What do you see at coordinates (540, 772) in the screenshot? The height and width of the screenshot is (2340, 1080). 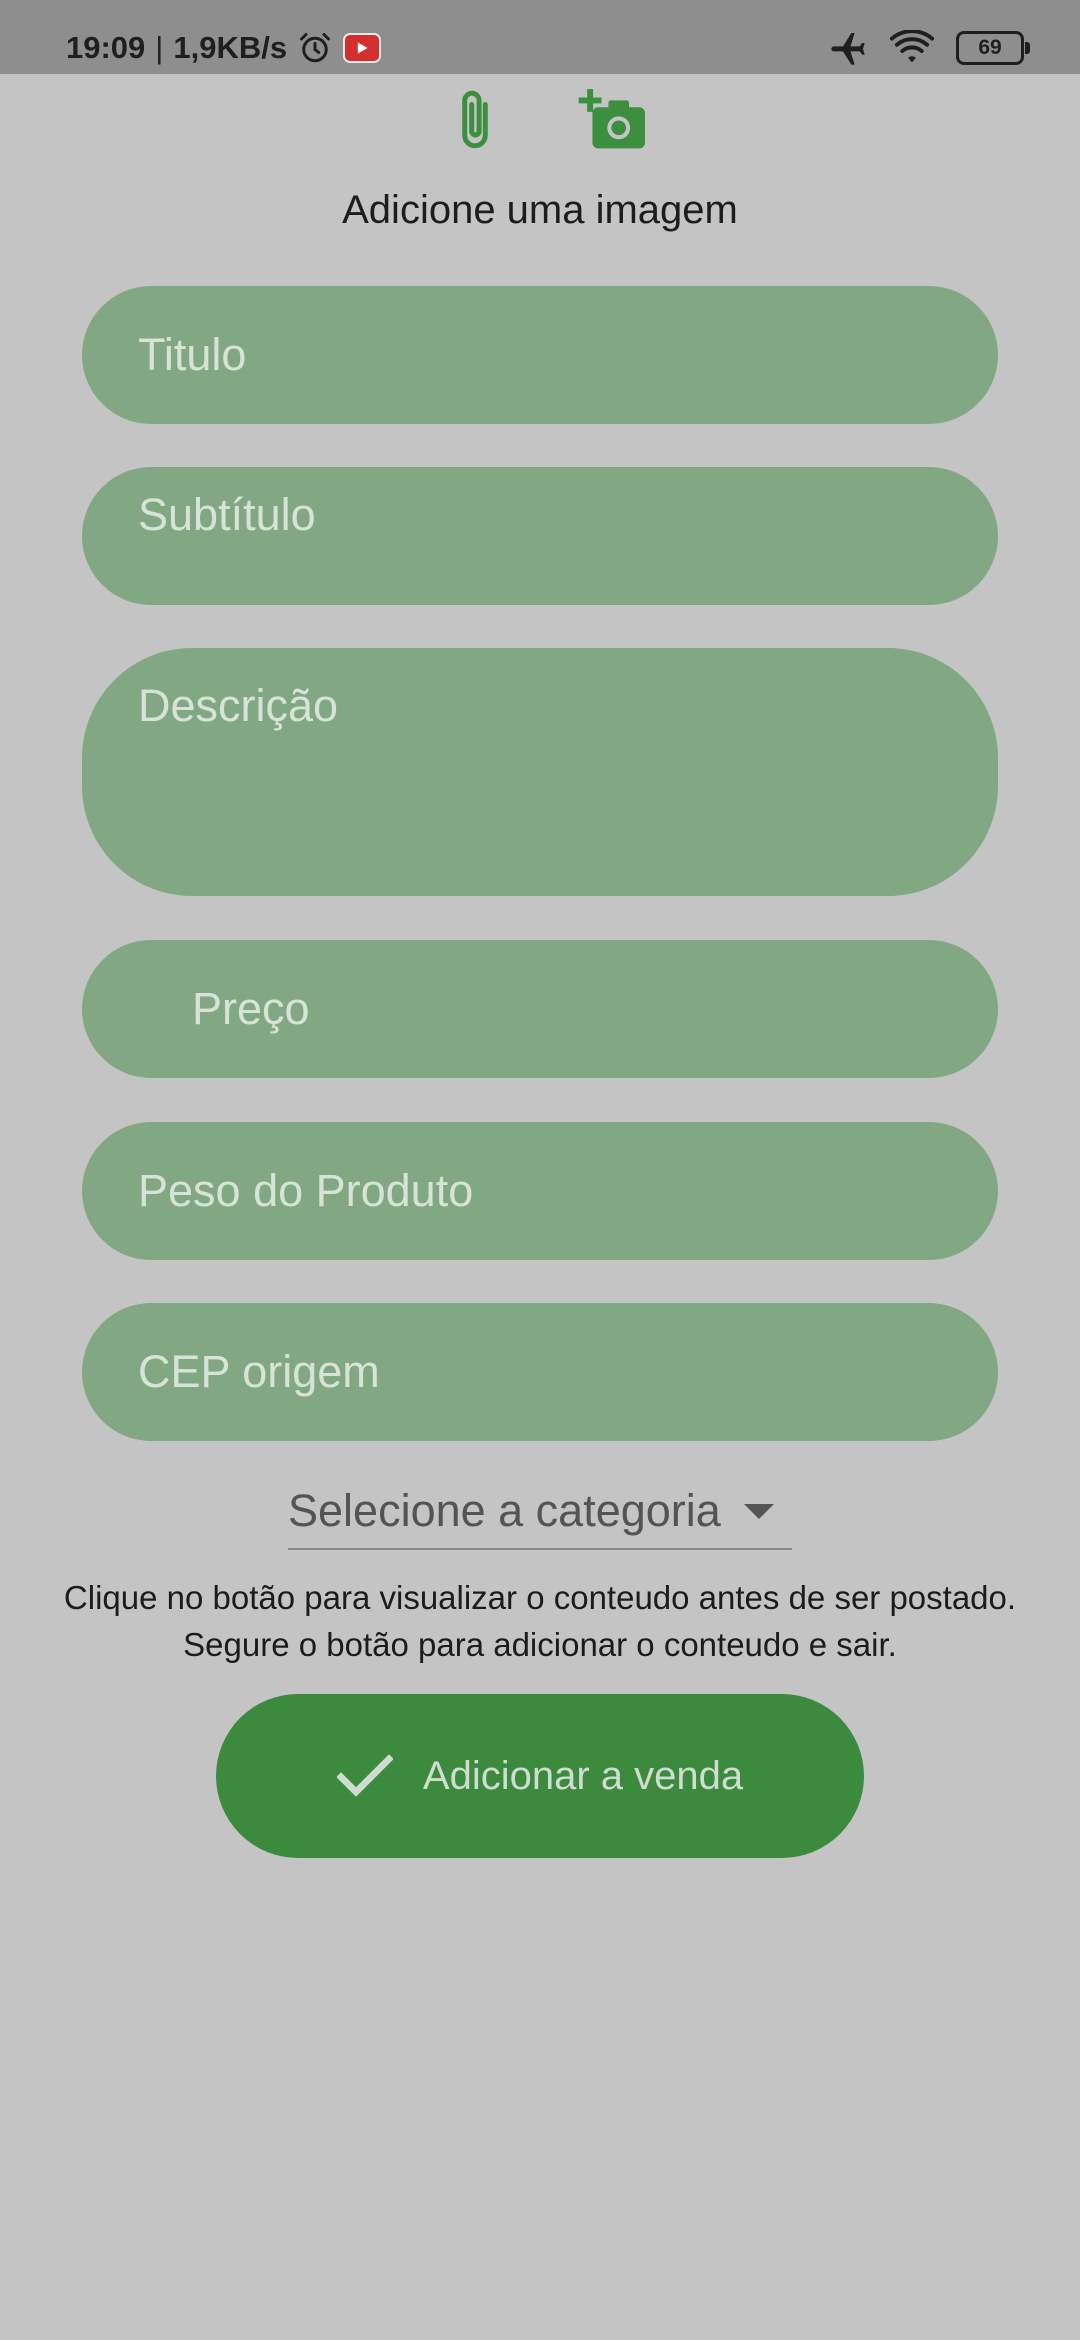 I see `description-input: Descrição` at bounding box center [540, 772].